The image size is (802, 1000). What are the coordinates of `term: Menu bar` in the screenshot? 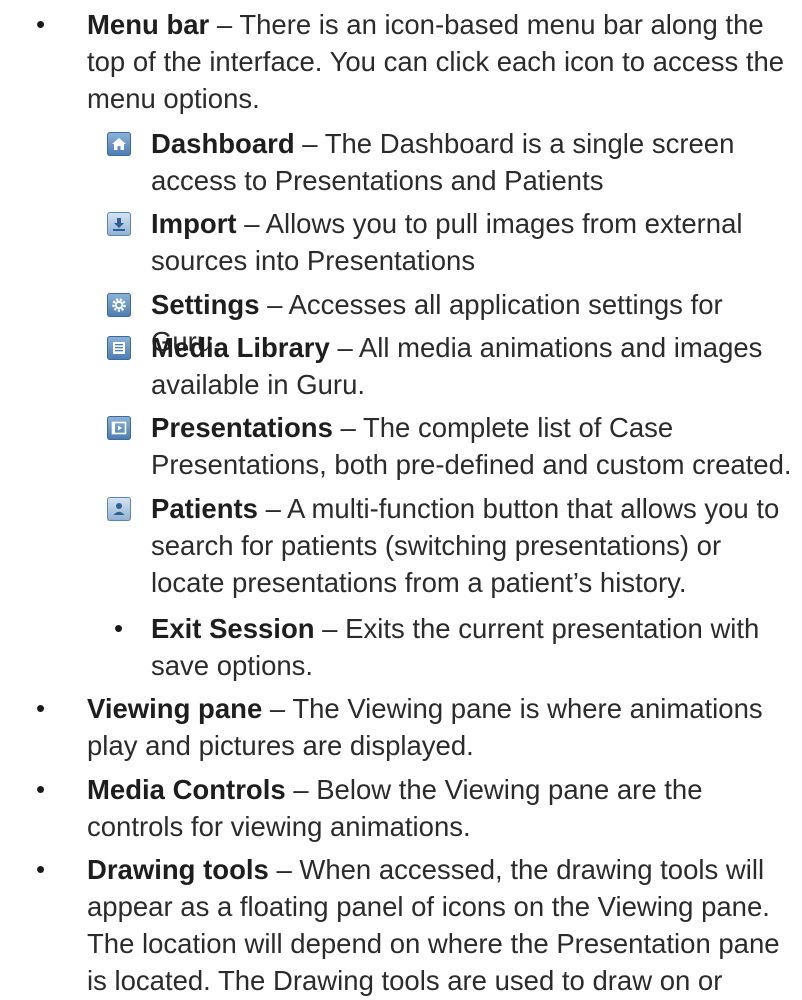 It's located at (148, 24).